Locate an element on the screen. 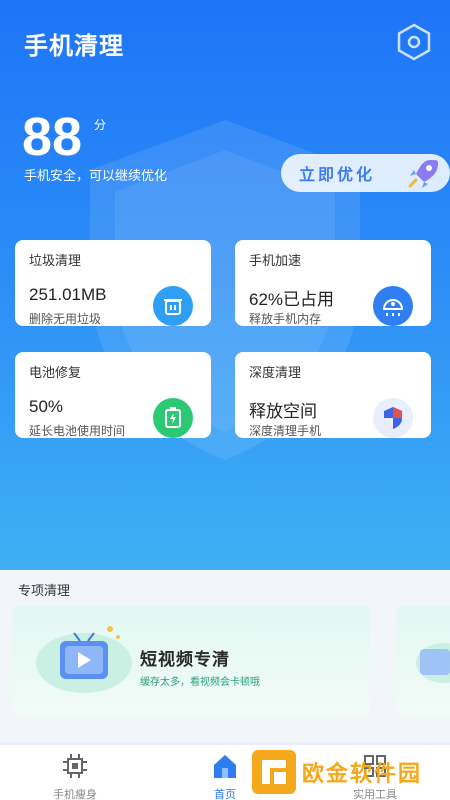 The height and width of the screenshot is (800, 450). card-battery-repair: 电池修复 50% 延长电池使用时间 is located at coordinates (113, 395).